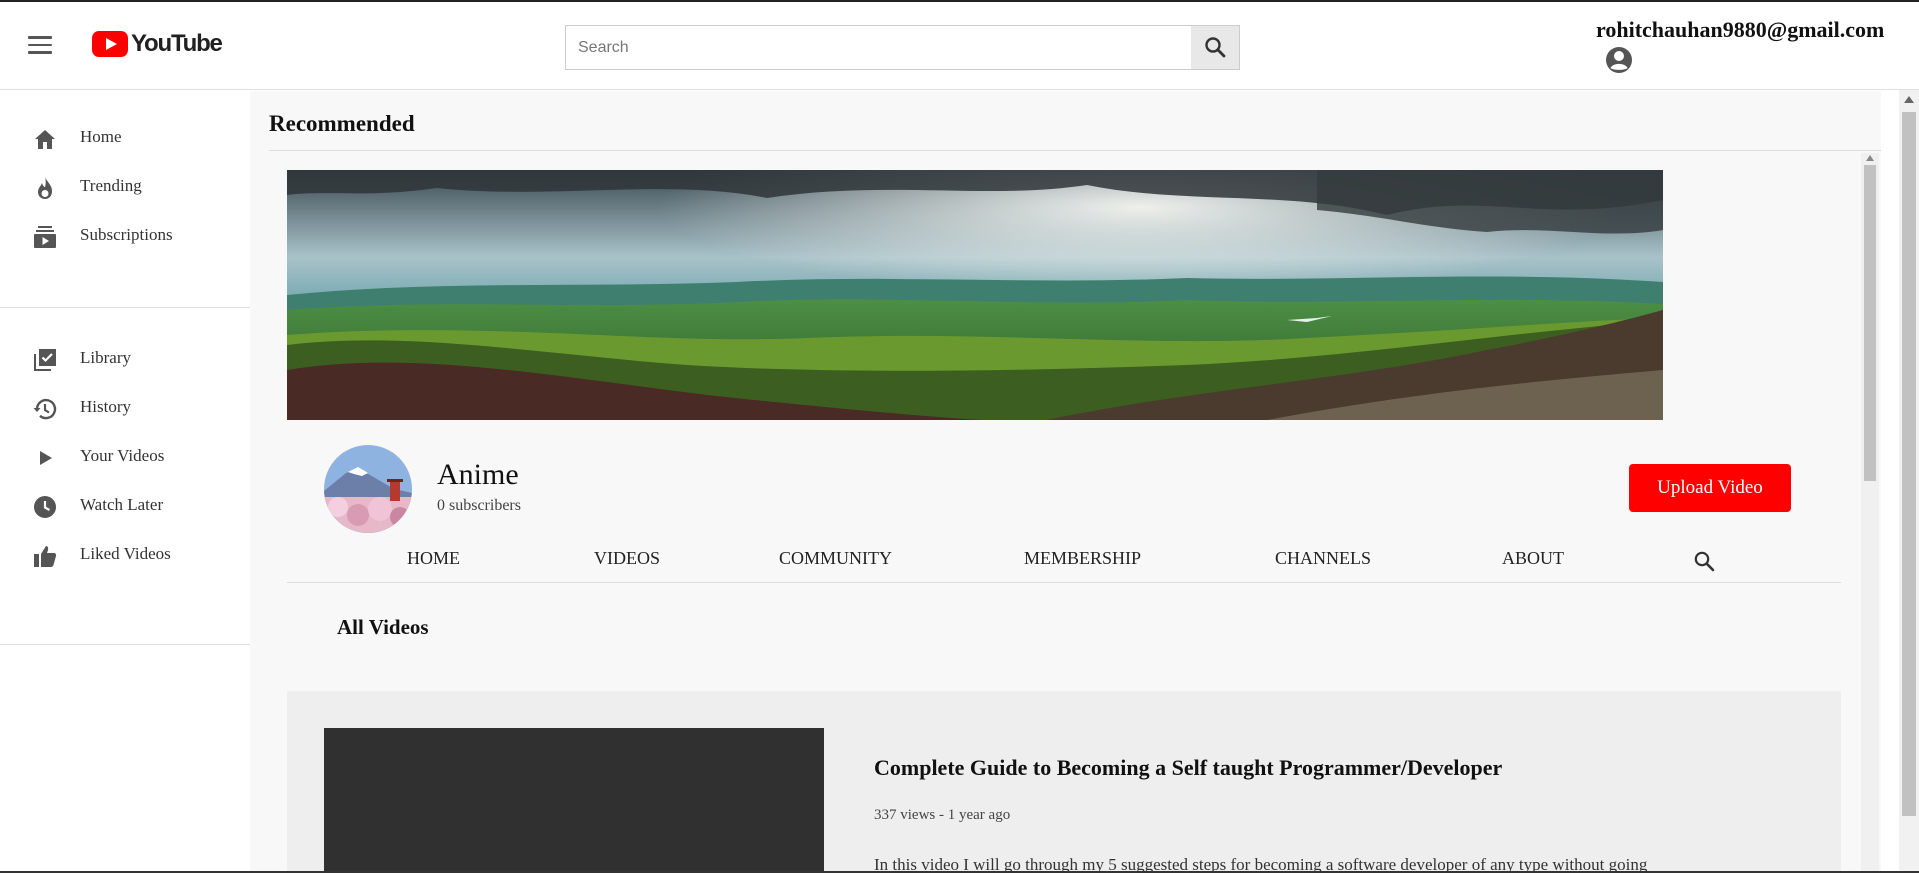  Describe the element at coordinates (1619, 62) in the screenshot. I see `account-circle-icon` at that location.